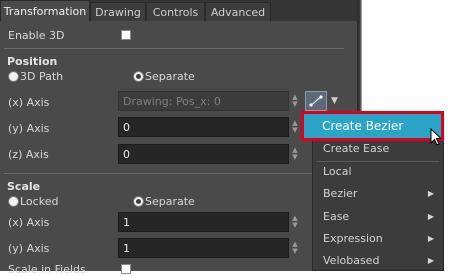 This screenshot has width=452, height=276. What do you see at coordinates (126, 35) in the screenshot?
I see `enable-3d-checkbox` at bounding box center [126, 35].